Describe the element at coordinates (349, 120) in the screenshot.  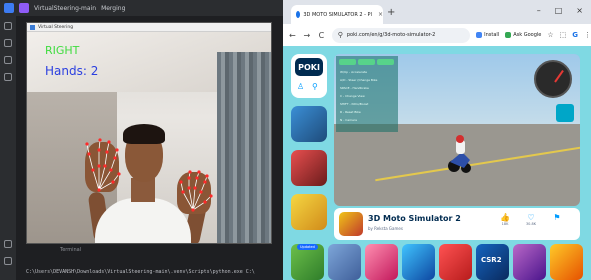
I see `control-instruction: N - Camera` at that location.